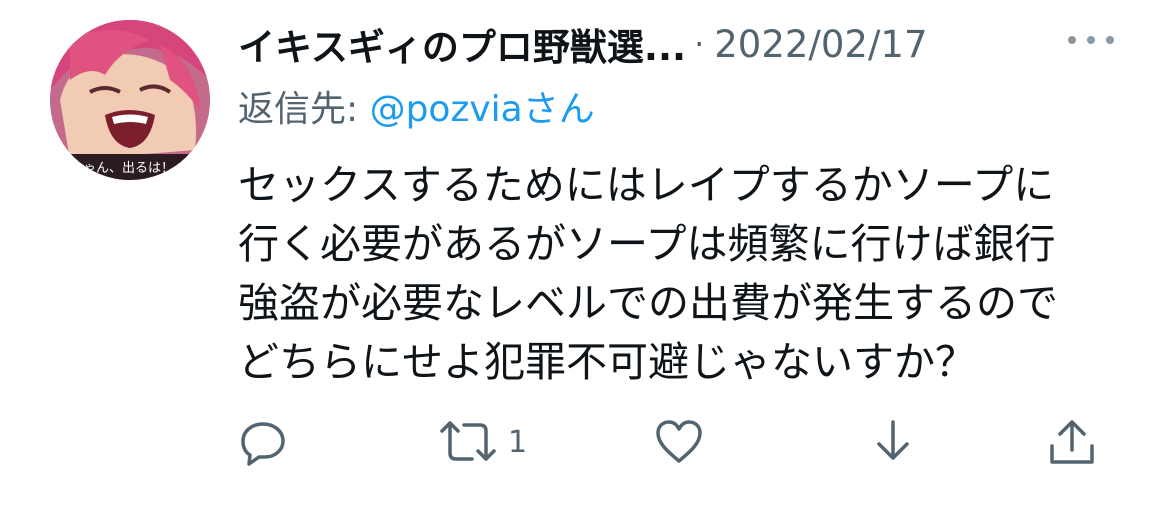 The height and width of the screenshot is (517, 1150). What do you see at coordinates (648, 303) in the screenshot?
I see `tweet-text-line: 強盗が必要なレベルでの出費が発生するので` at bounding box center [648, 303].